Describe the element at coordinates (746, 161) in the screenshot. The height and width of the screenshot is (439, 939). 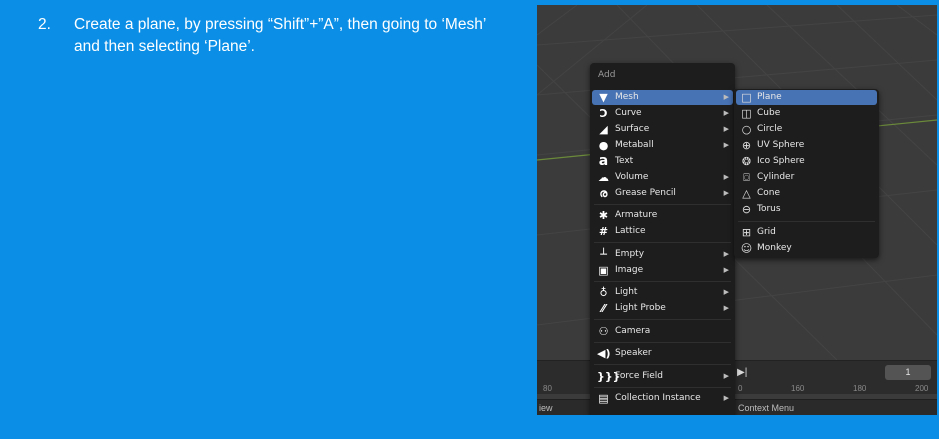
I see `ico-sphere-icon: ❂` at that location.